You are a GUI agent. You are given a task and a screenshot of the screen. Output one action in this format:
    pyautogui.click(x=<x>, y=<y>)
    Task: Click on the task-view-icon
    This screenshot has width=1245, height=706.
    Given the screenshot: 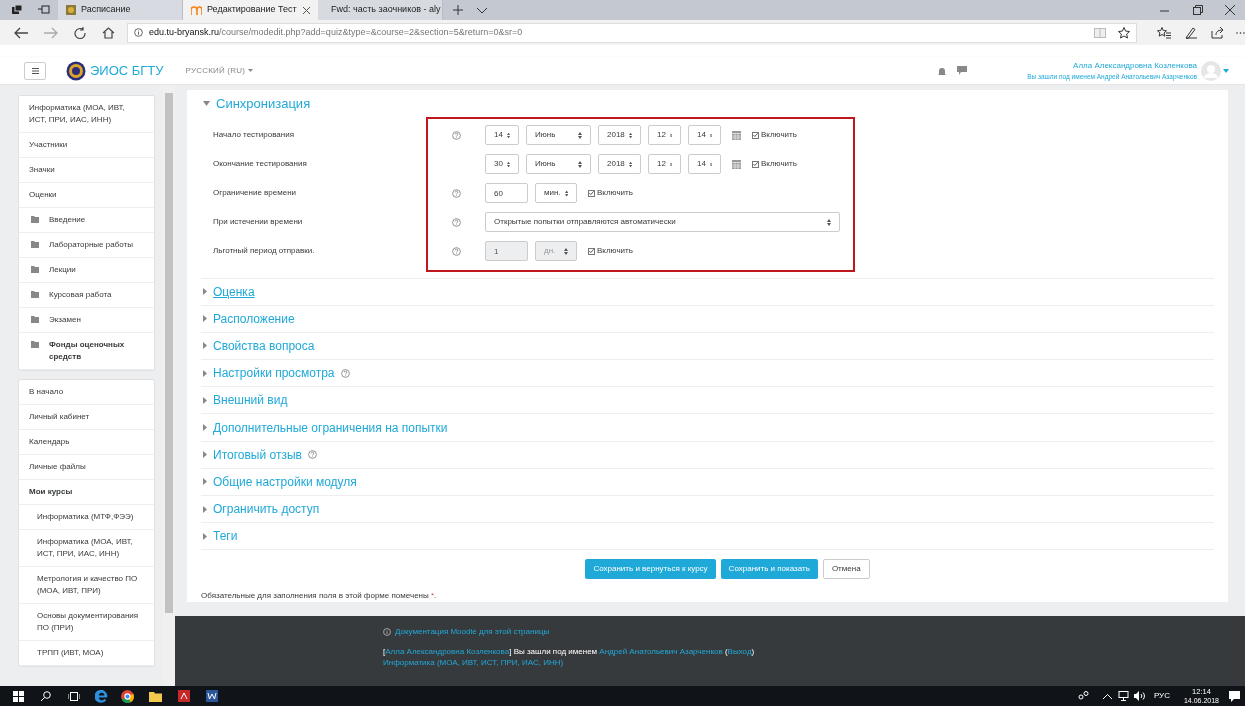 What is the action you would take?
    pyautogui.click(x=74, y=696)
    